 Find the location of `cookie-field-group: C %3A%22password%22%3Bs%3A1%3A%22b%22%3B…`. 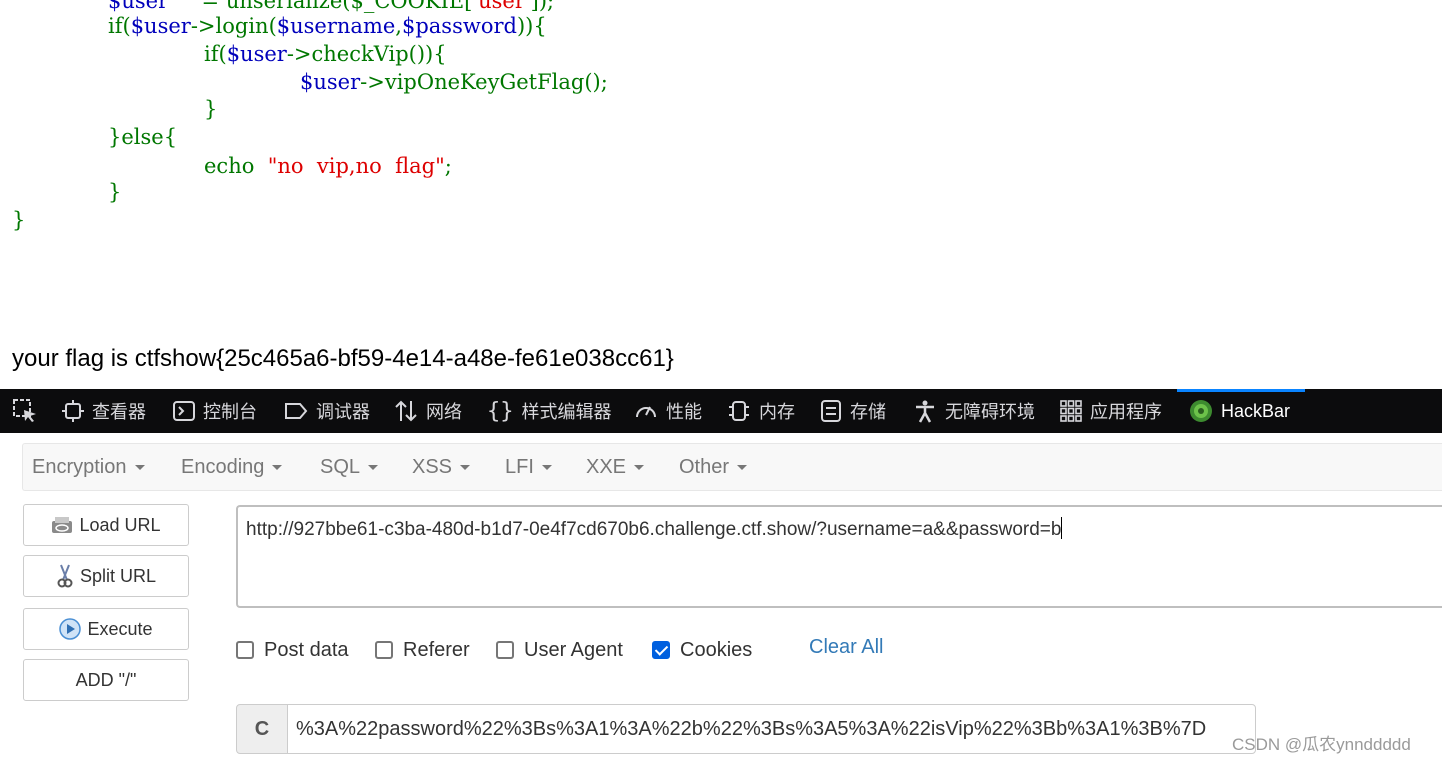

cookie-field-group: C %3A%22password%22%3Bs%3A1%3A%22b%22%3B… is located at coordinates (746, 729).